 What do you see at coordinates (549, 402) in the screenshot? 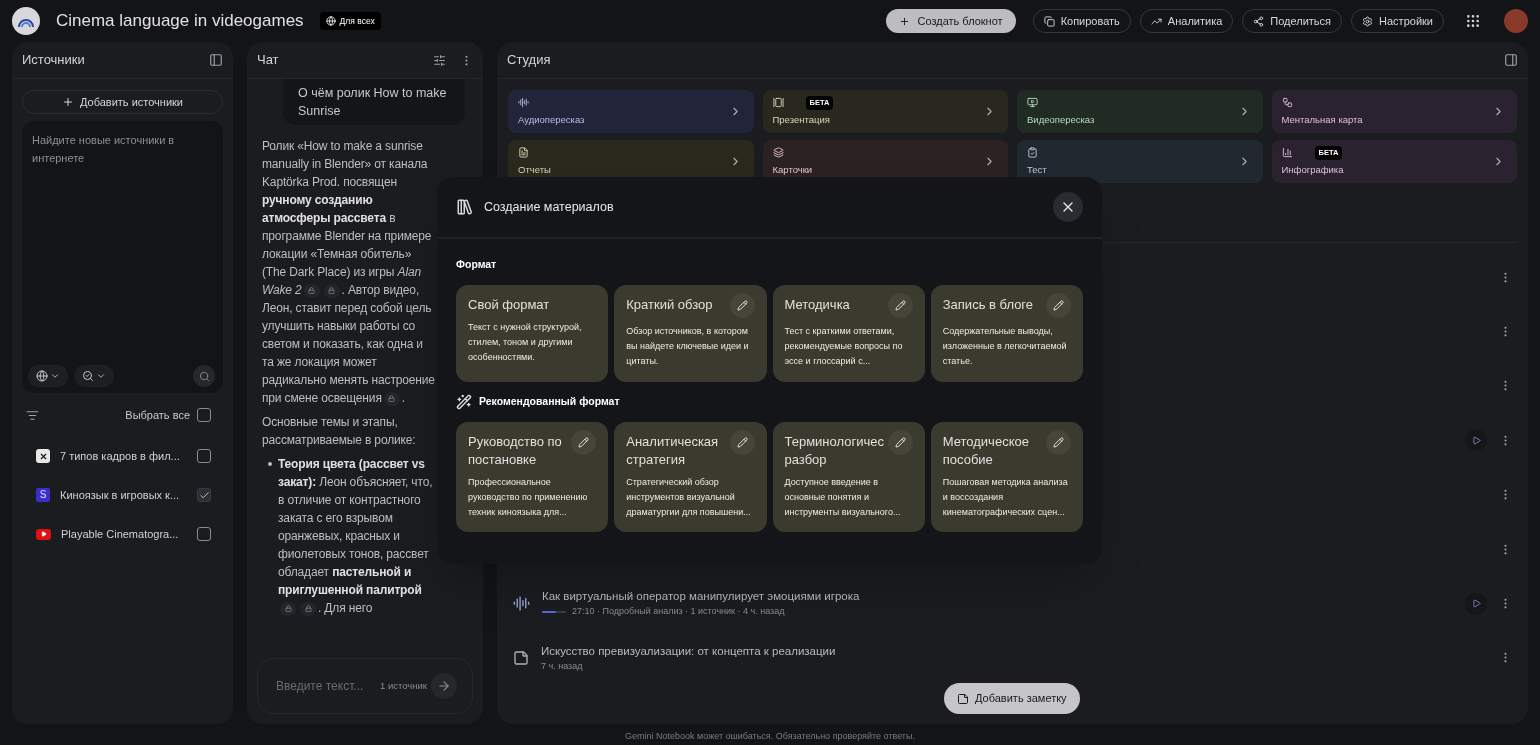
I see `section-title: Рекомендованный формат` at bounding box center [549, 402].